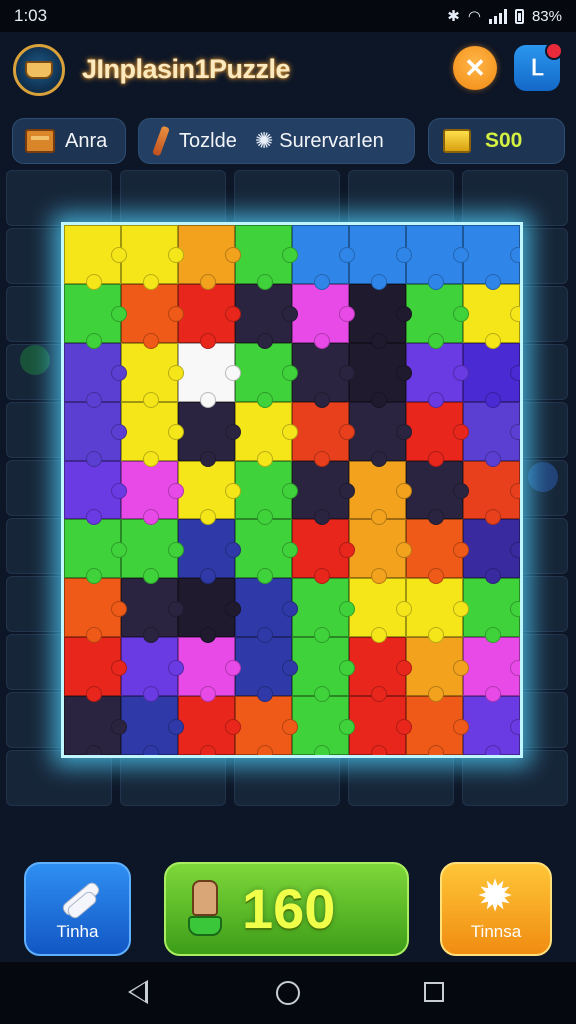 The height and width of the screenshot is (1024, 576). I want to click on close-button: ✕, so click(475, 68).